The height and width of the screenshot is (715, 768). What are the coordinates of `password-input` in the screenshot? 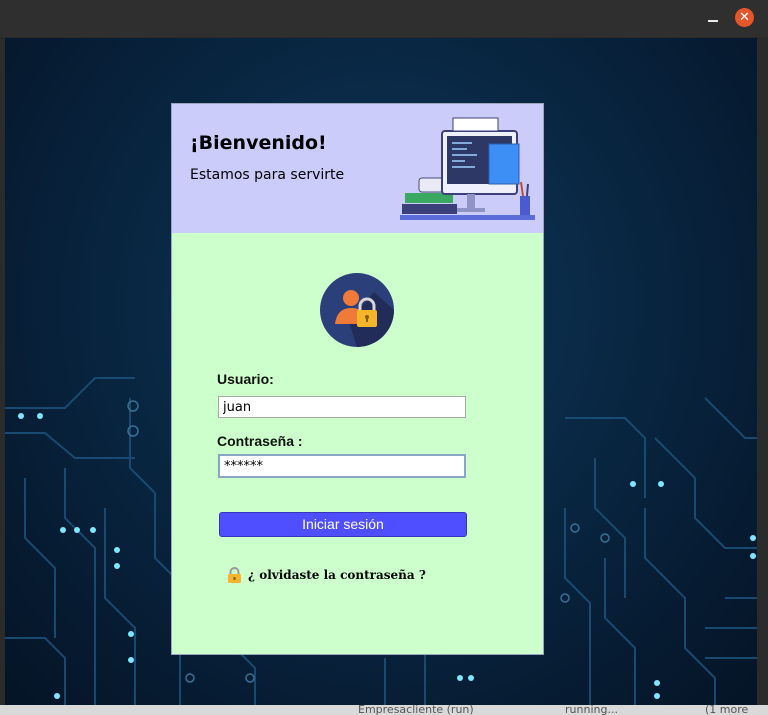 It's located at (342, 466).